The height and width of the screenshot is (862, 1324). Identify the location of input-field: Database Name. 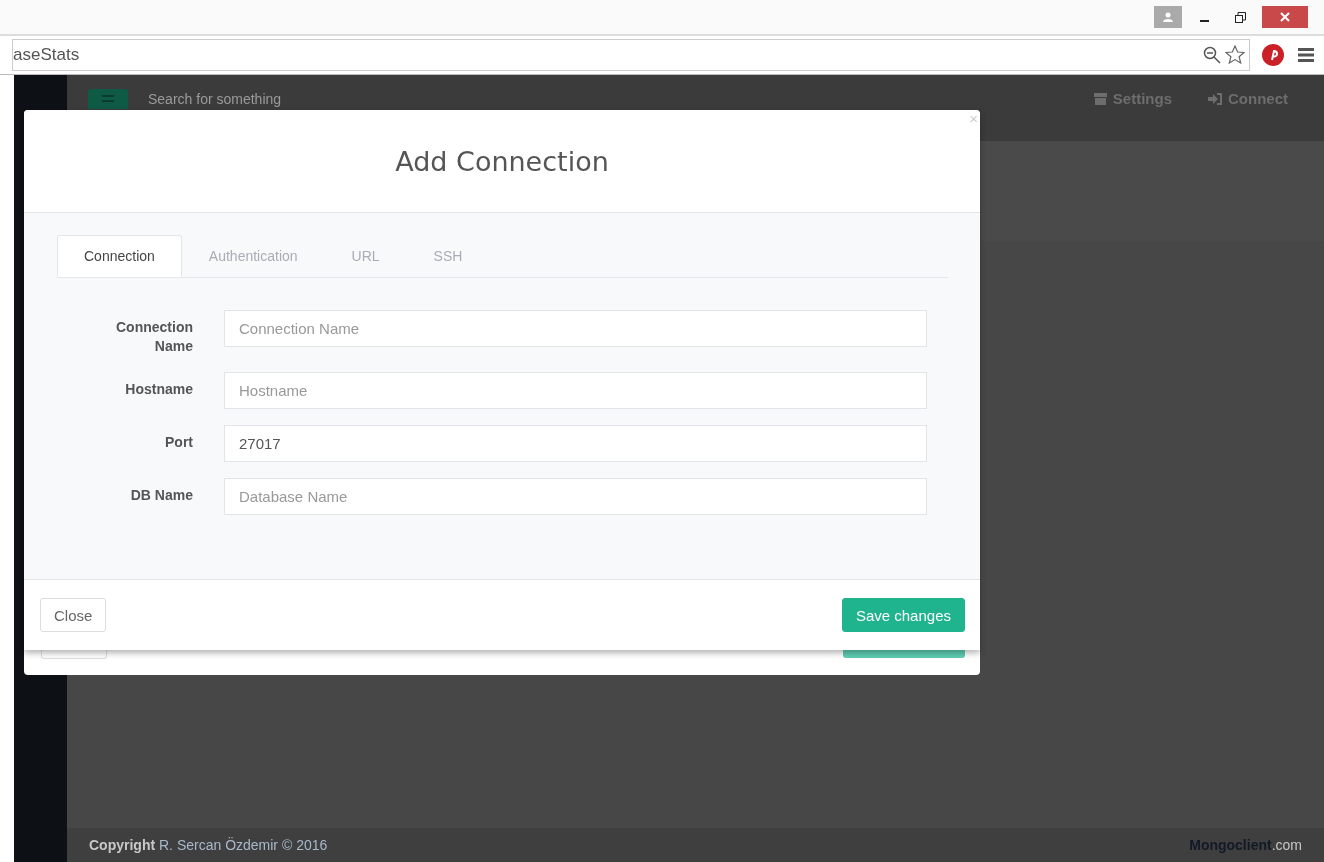
(575, 496).